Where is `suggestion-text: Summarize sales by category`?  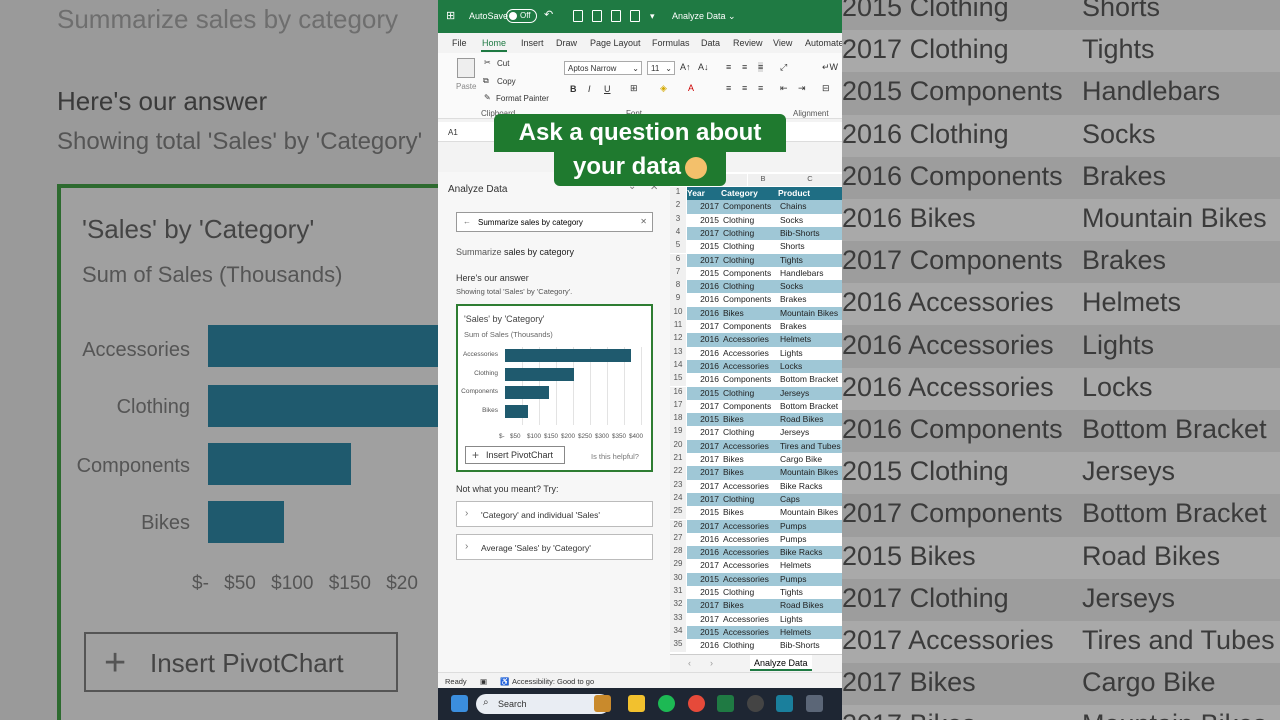
suggestion-text: Summarize sales by category is located at coordinates (515, 252).